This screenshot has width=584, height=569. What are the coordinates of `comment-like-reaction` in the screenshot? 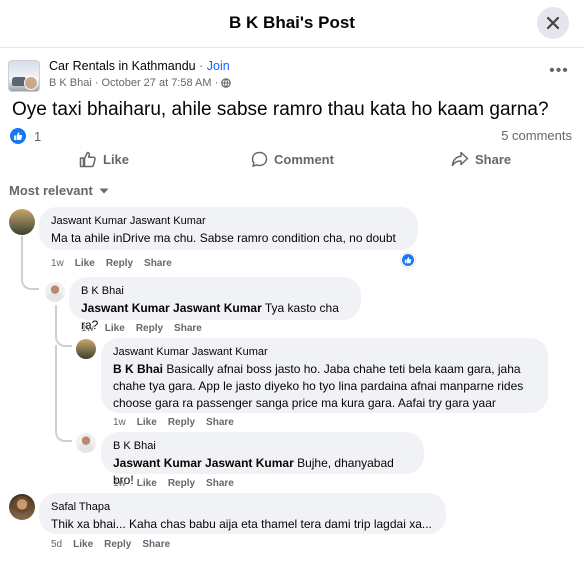 It's located at (408, 260).